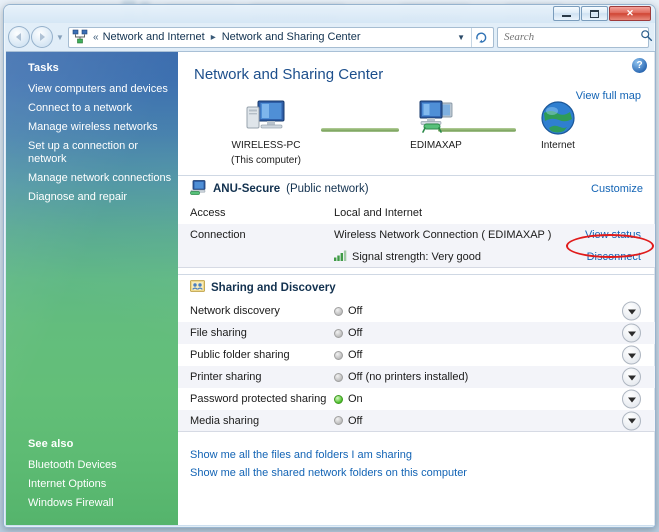 Image resolution: width=659 pixels, height=532 pixels. What do you see at coordinates (103, 178) in the screenshot?
I see `sidebar-item-manage-network-connections: Manage network connections` at bounding box center [103, 178].